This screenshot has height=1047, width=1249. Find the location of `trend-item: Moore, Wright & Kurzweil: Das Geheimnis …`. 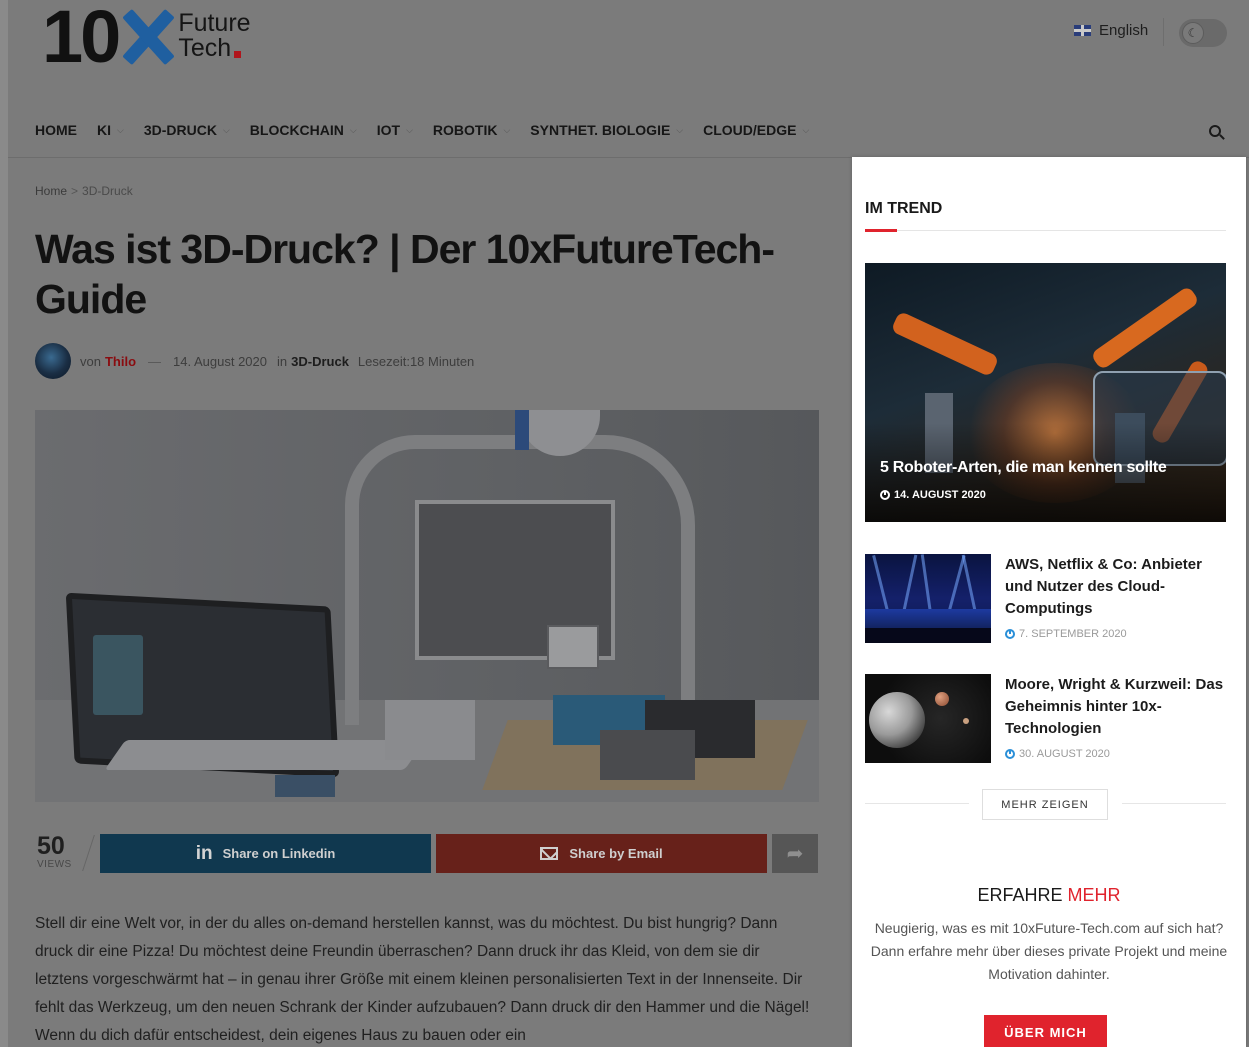

trend-item: Moore, Wright & Kurzweil: Das Geheimnis … is located at coordinates (1045, 719).